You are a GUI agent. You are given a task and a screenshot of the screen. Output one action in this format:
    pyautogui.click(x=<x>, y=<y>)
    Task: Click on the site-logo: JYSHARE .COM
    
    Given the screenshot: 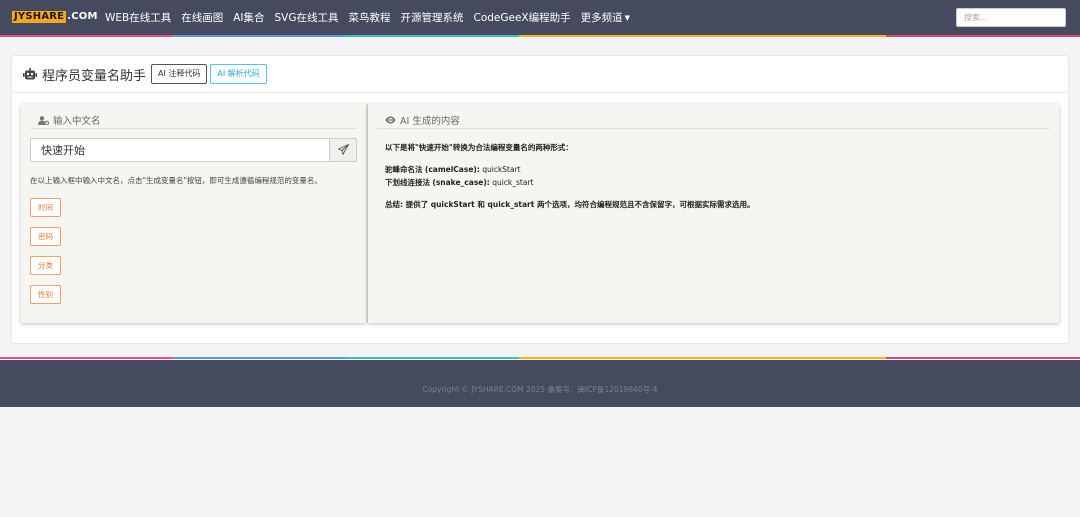 What is the action you would take?
    pyautogui.click(x=55, y=17)
    